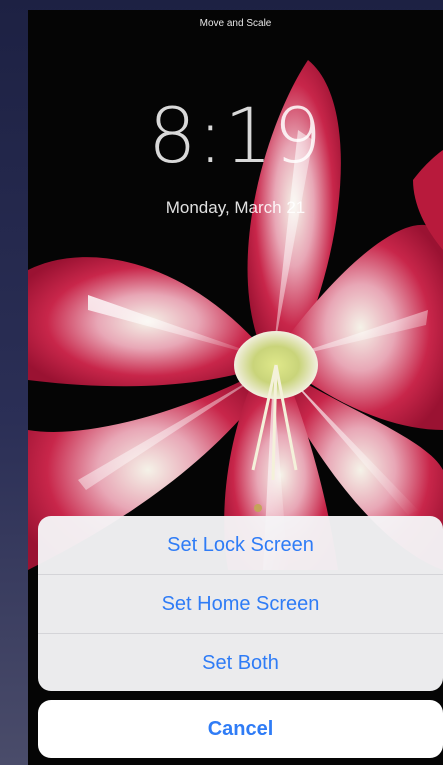  I want to click on cancel-button: Cancel, so click(240, 729).